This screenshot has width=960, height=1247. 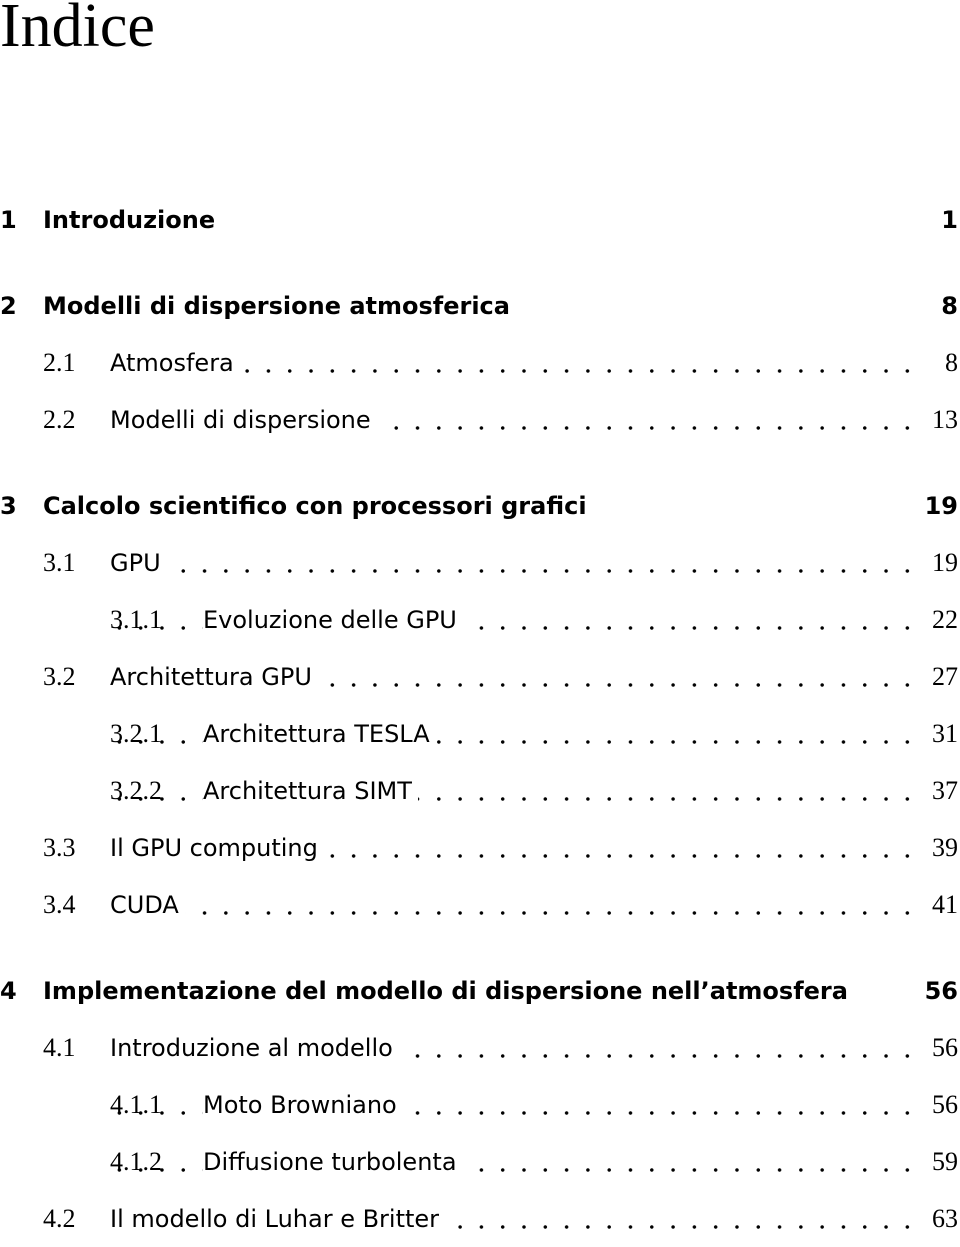 What do you see at coordinates (941, 733) in the screenshot?
I see `entry-page-number: 31` at bounding box center [941, 733].